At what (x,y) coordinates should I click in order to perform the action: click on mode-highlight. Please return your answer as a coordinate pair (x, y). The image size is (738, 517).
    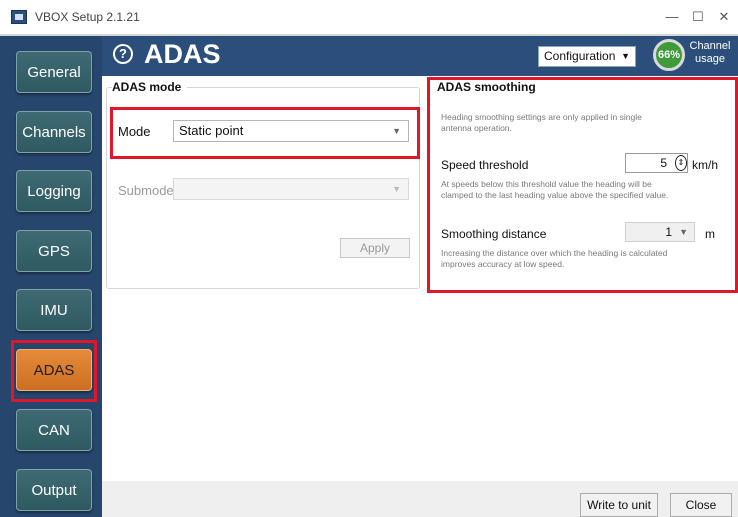
    Looking at the image, I should click on (265, 133).